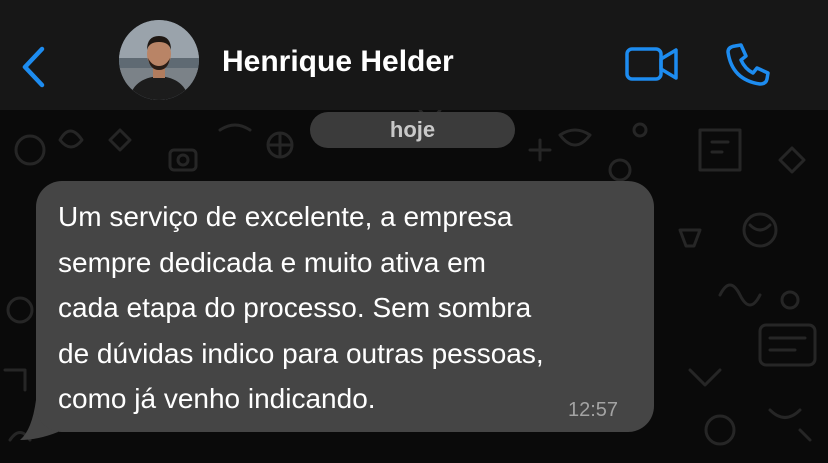  Describe the element at coordinates (652, 64) in the screenshot. I see `video-camera-icon` at that location.